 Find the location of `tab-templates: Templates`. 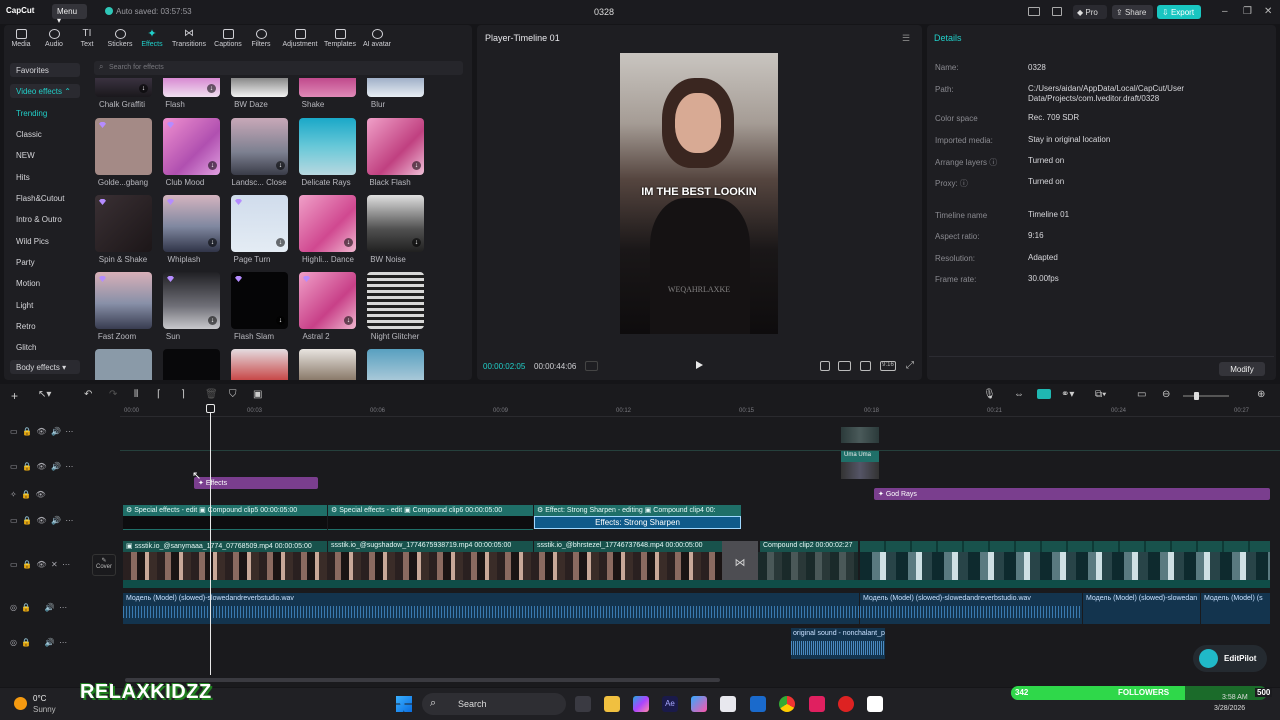

tab-templates: Templates is located at coordinates (340, 38).